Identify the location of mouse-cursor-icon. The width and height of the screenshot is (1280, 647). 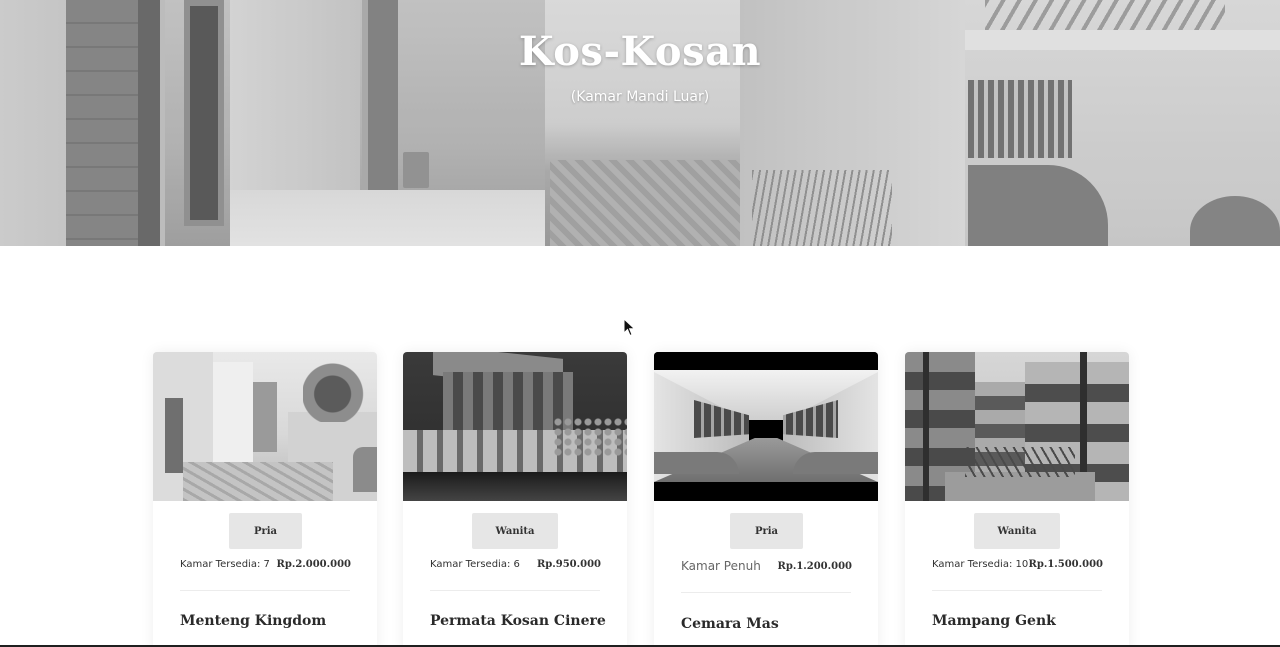
(629, 327).